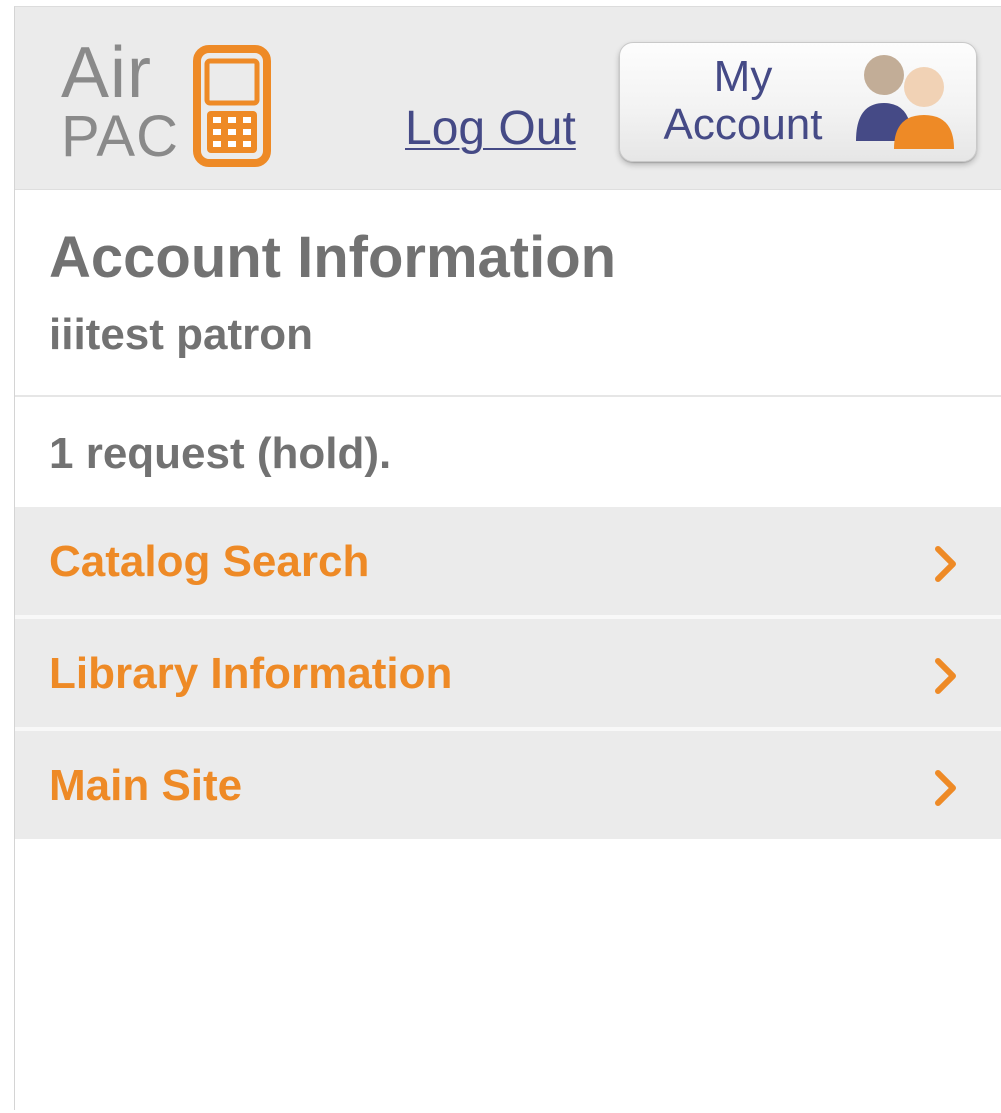 The image size is (1001, 1113). What do you see at coordinates (251, 673) in the screenshot?
I see `nav-item-label: Library Information` at bounding box center [251, 673].